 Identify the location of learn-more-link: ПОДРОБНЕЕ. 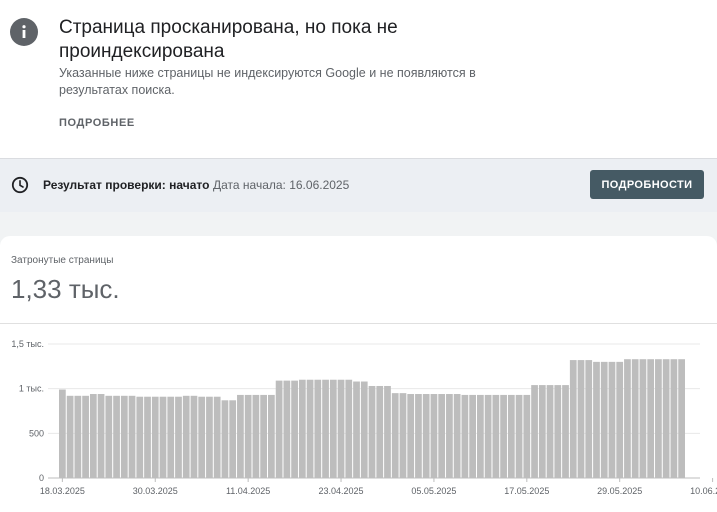
(97, 123).